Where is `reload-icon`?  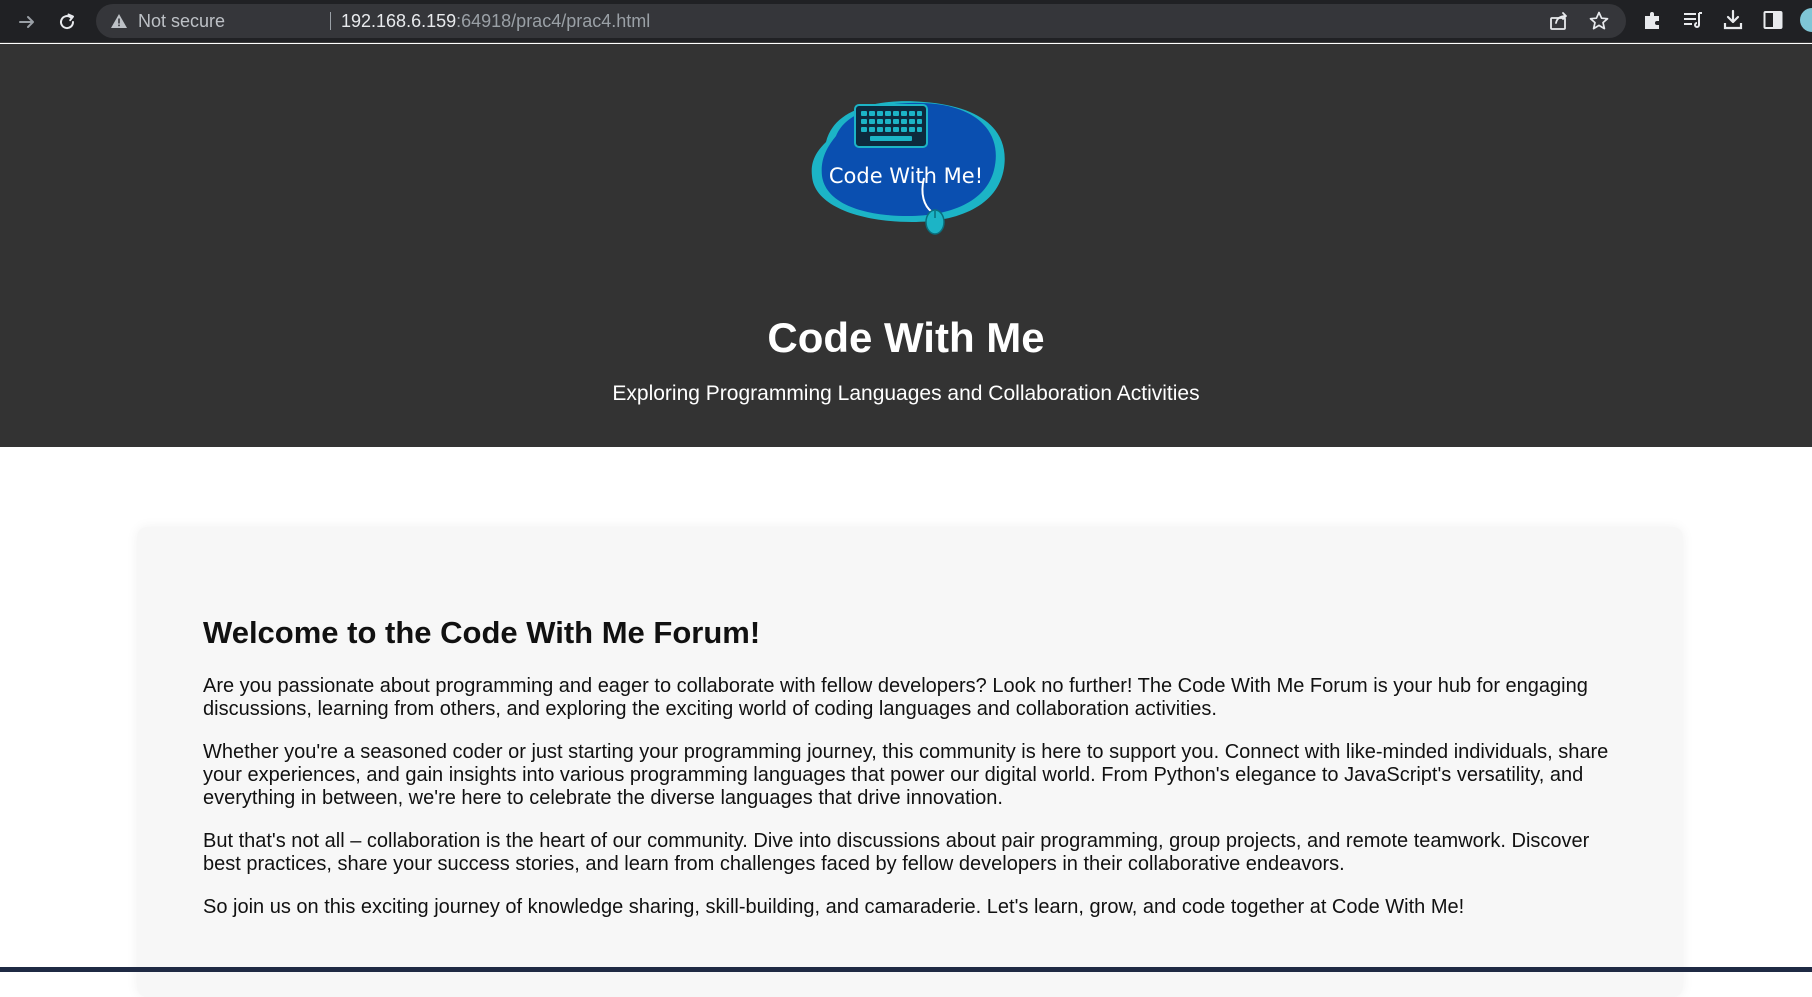 reload-icon is located at coordinates (67, 22).